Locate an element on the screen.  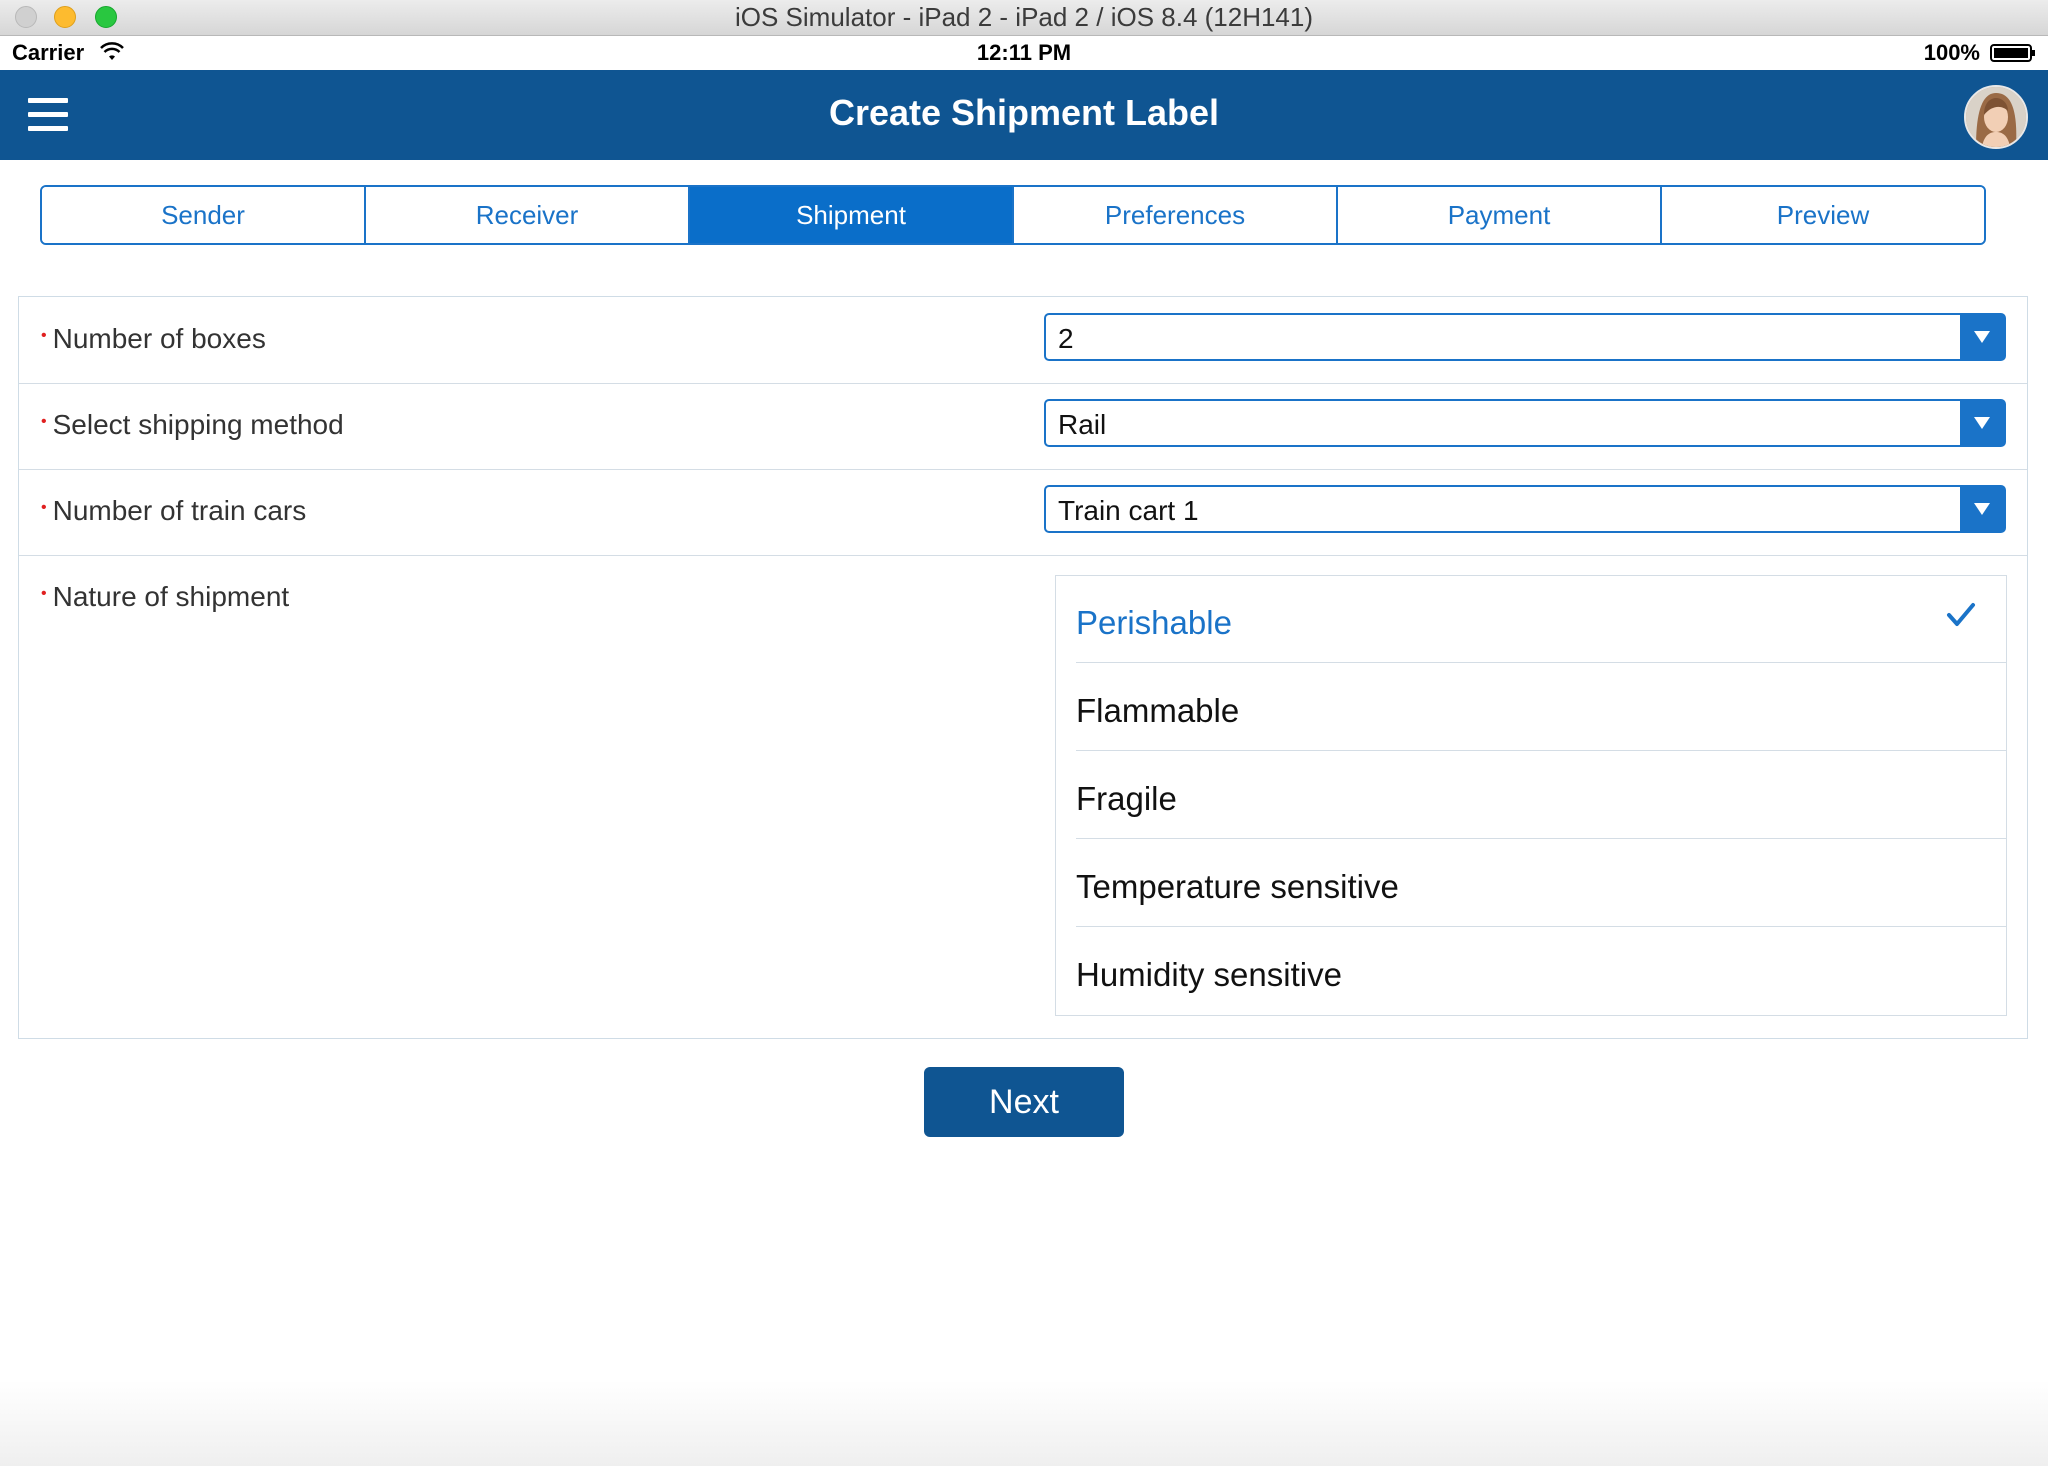
page-title: Create Shipment Label is located at coordinates (1024, 112).